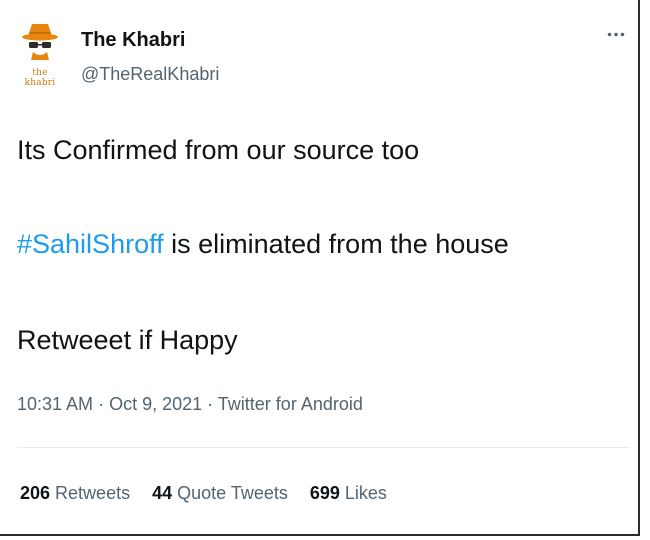 Image resolution: width=650 pixels, height=540 pixels. Describe the element at coordinates (90, 244) in the screenshot. I see `hashtag-link: #SahilShroff` at that location.